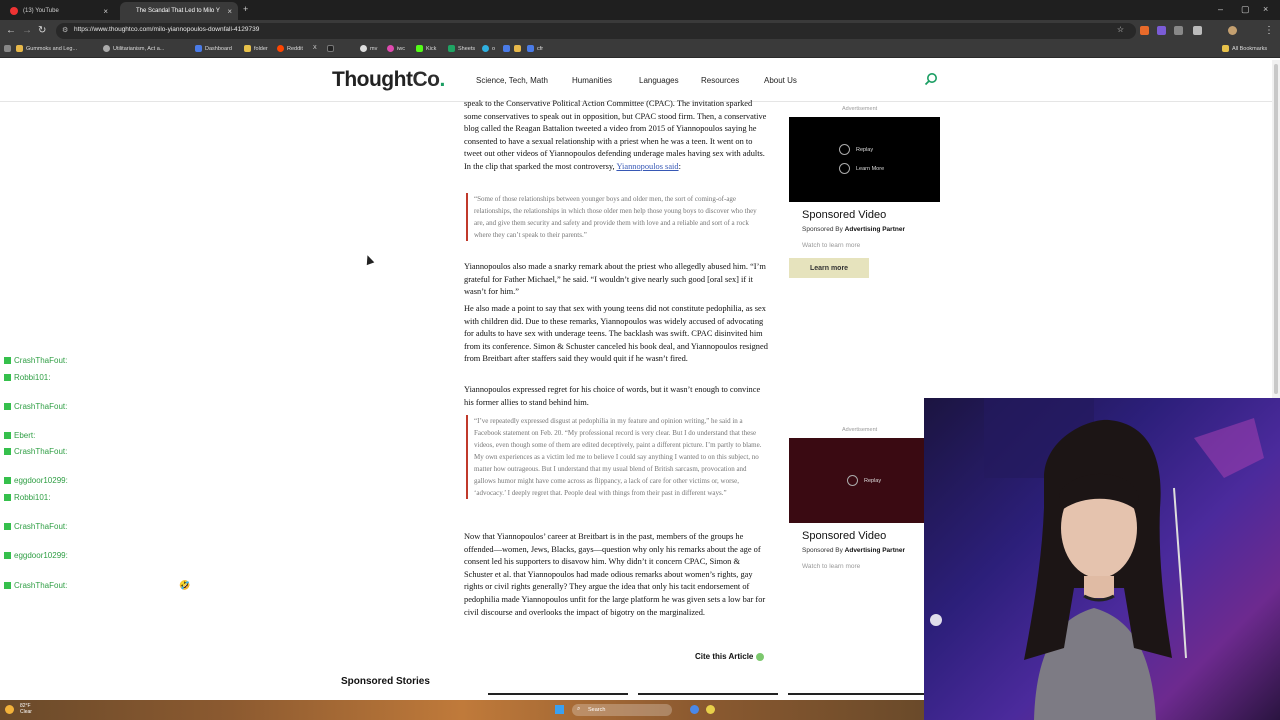 This screenshot has width=1280, height=720. Describe the element at coordinates (679, 166) in the screenshot. I see `paragraph-text-end: :` at that location.